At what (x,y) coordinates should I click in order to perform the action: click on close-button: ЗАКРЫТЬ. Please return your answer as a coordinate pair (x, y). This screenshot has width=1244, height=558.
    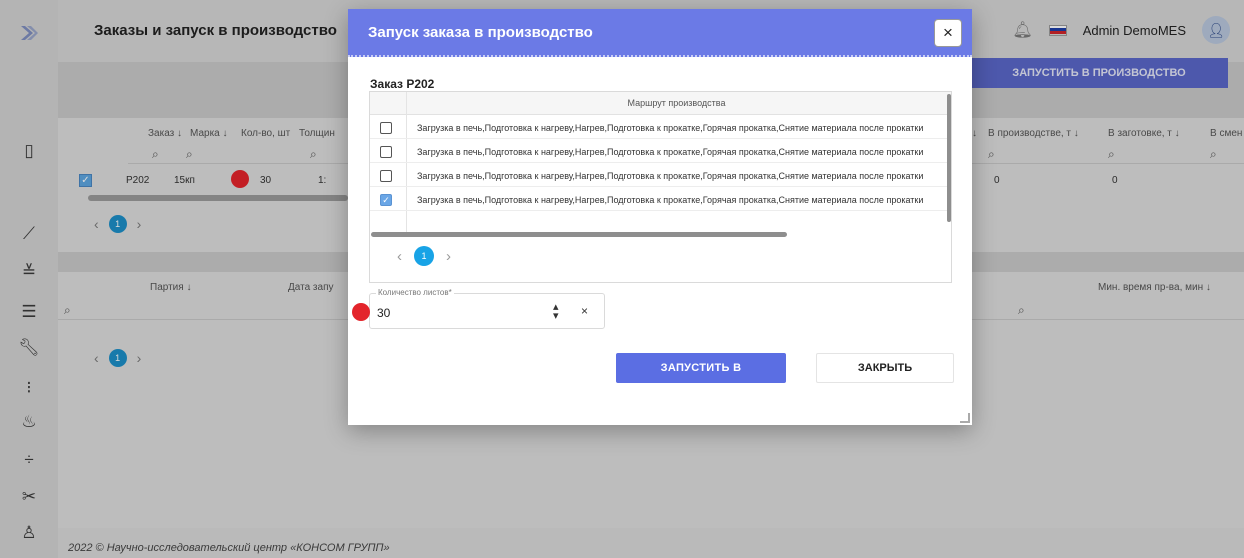
    Looking at the image, I should click on (885, 368).